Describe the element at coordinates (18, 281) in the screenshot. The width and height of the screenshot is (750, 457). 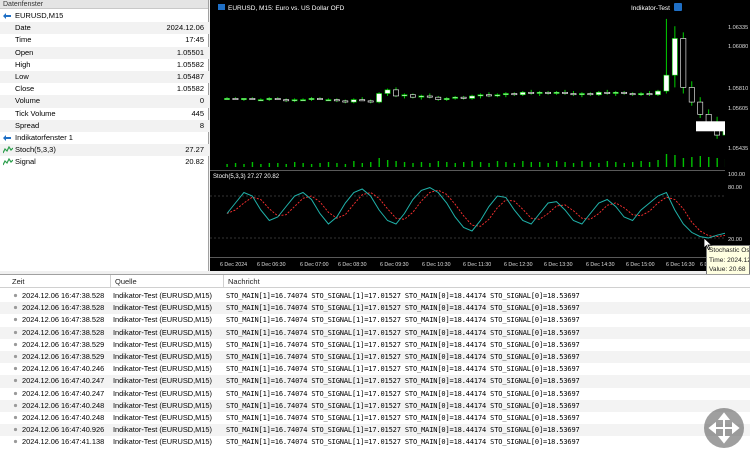
I see `column-header-time: Zeit` at that location.